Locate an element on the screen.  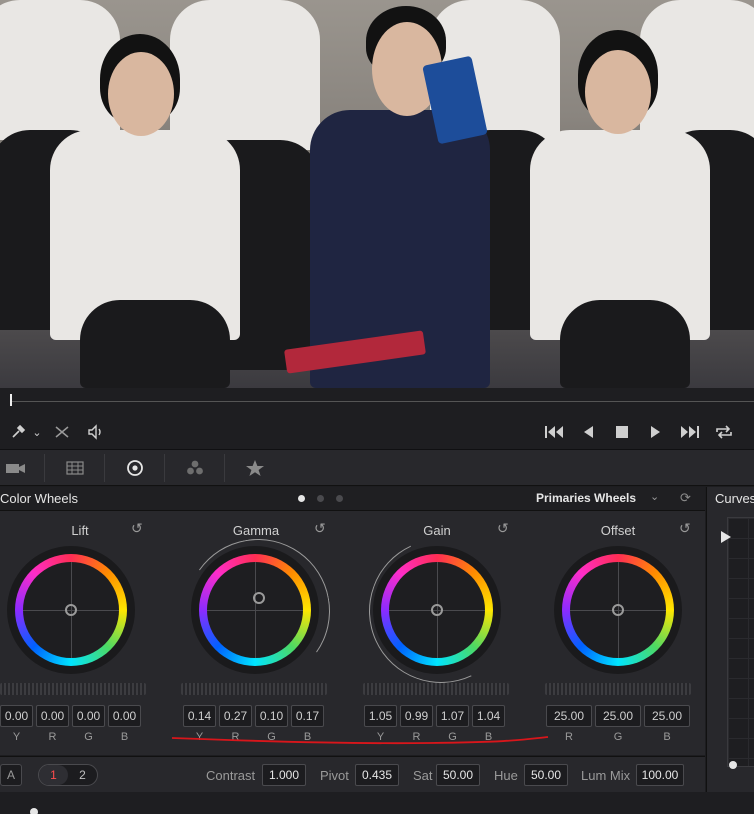
value-field-r: 0.27 is located at coordinates (235, 716).